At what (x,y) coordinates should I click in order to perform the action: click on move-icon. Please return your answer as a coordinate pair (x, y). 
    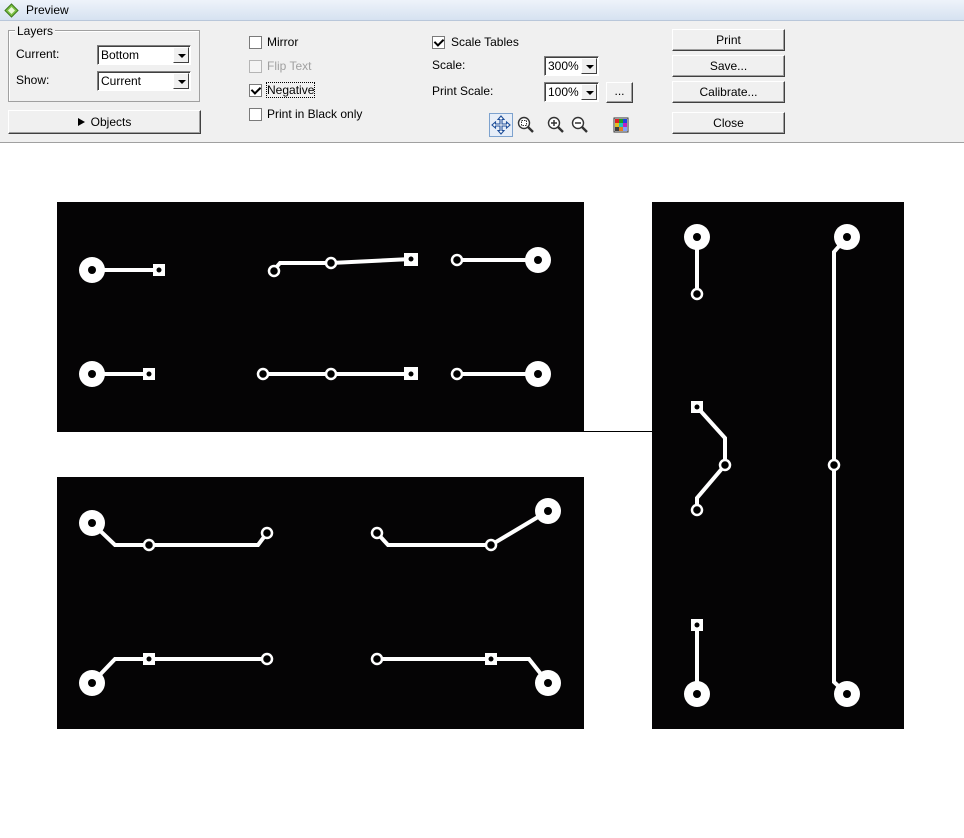
    Looking at the image, I should click on (501, 125).